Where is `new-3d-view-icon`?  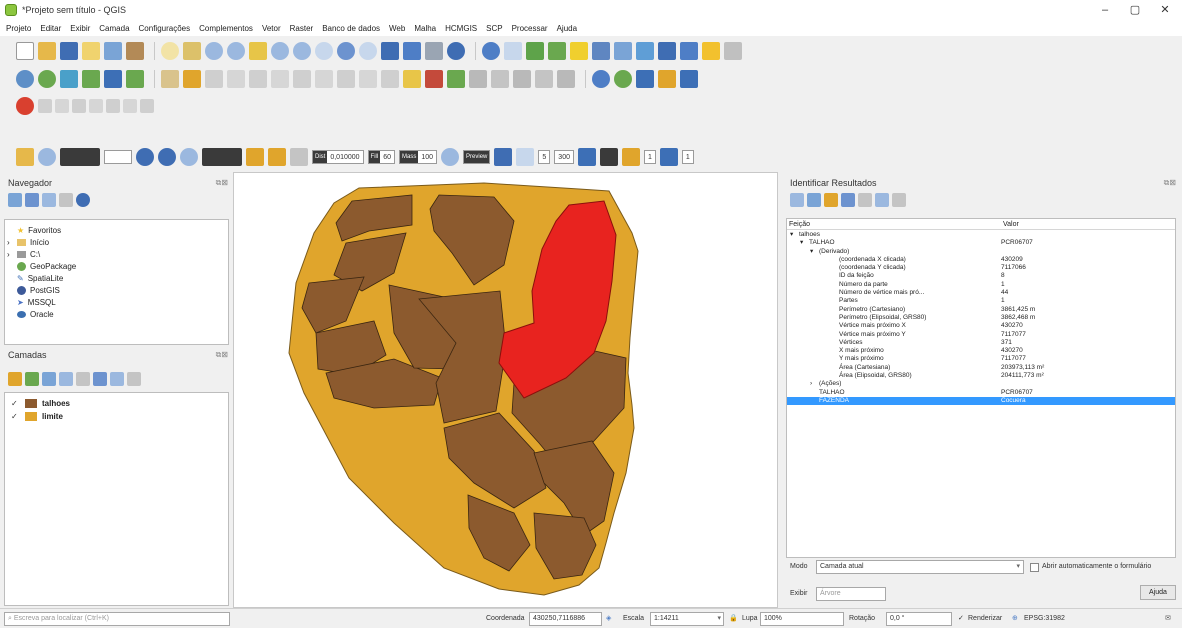
new-3d-view-icon is located at coordinates (434, 51).